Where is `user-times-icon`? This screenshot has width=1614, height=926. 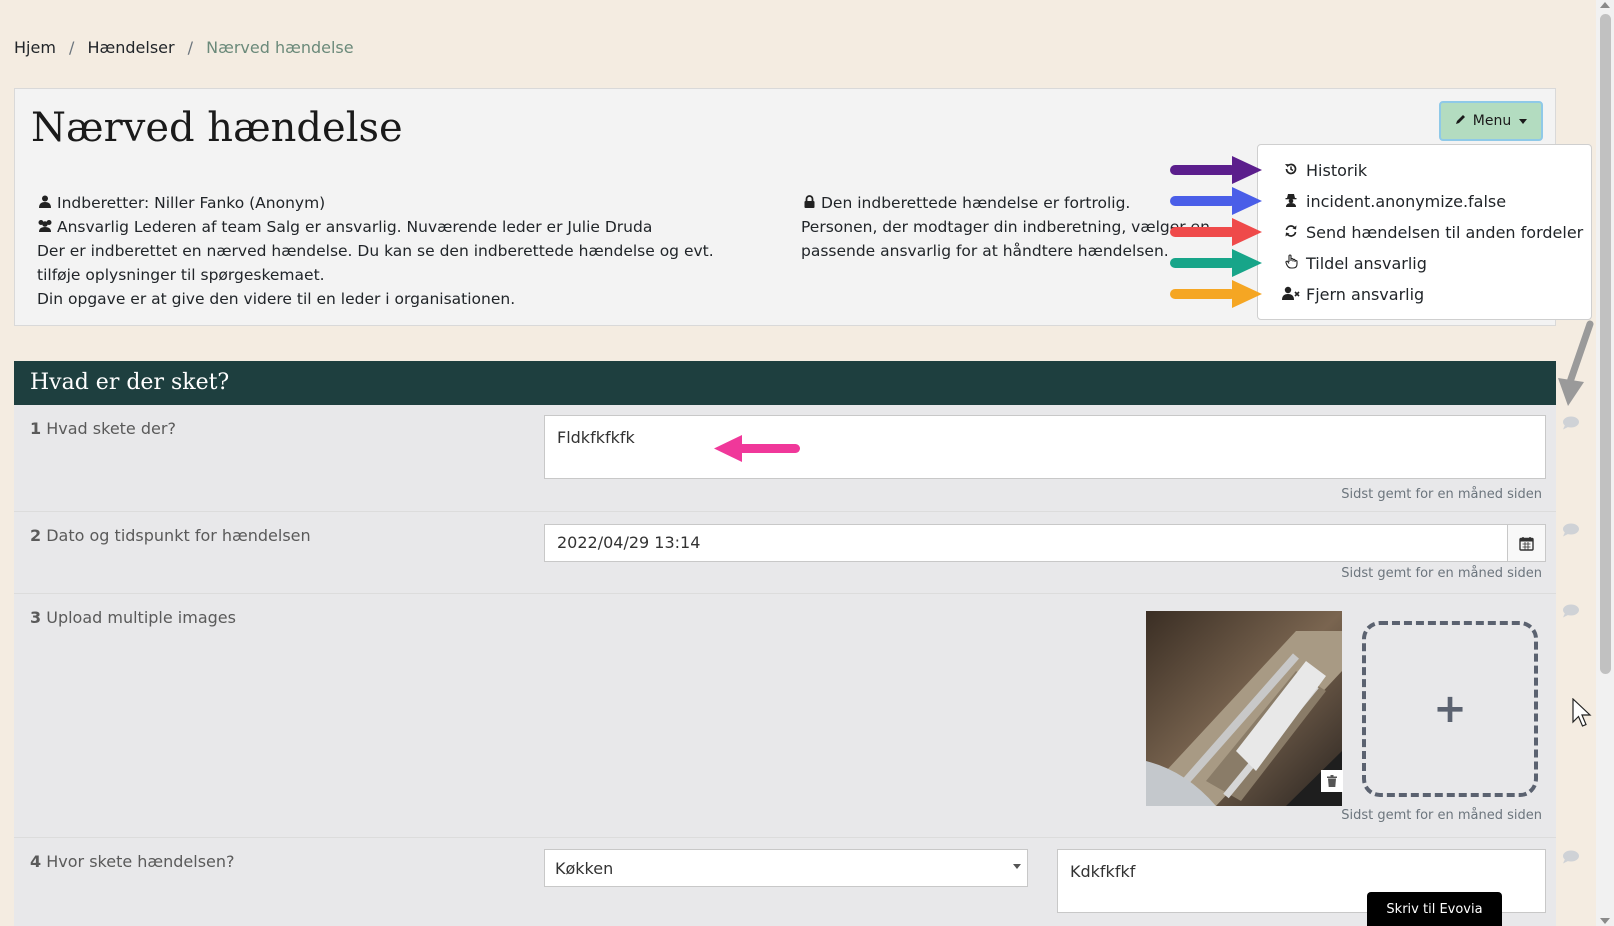
user-times-icon is located at coordinates (1291, 295).